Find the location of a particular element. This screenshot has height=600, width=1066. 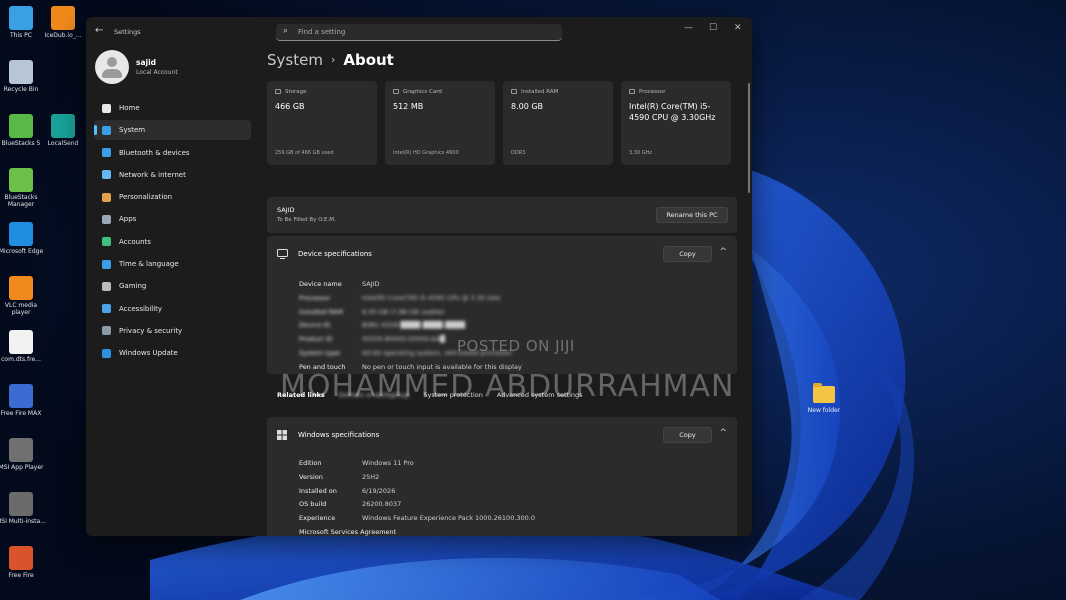

sidebar-item-accounts: Accounts is located at coordinates (172, 242).